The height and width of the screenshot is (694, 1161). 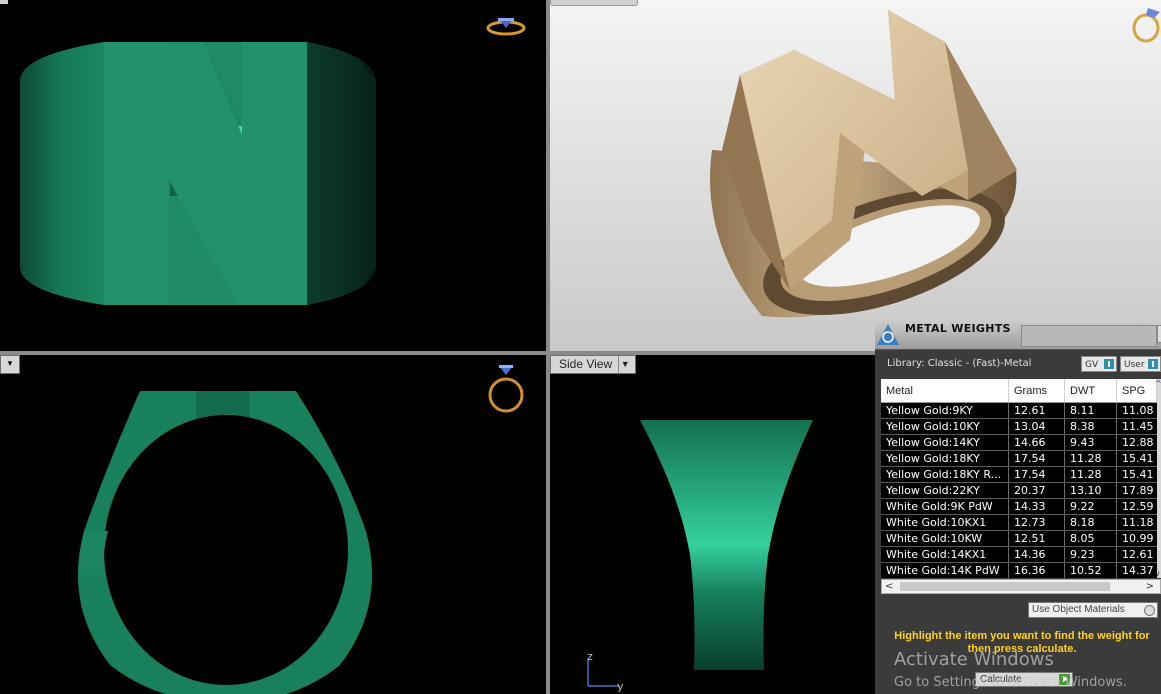 I want to click on cell-spg: 11.18, so click(x=1138, y=522).